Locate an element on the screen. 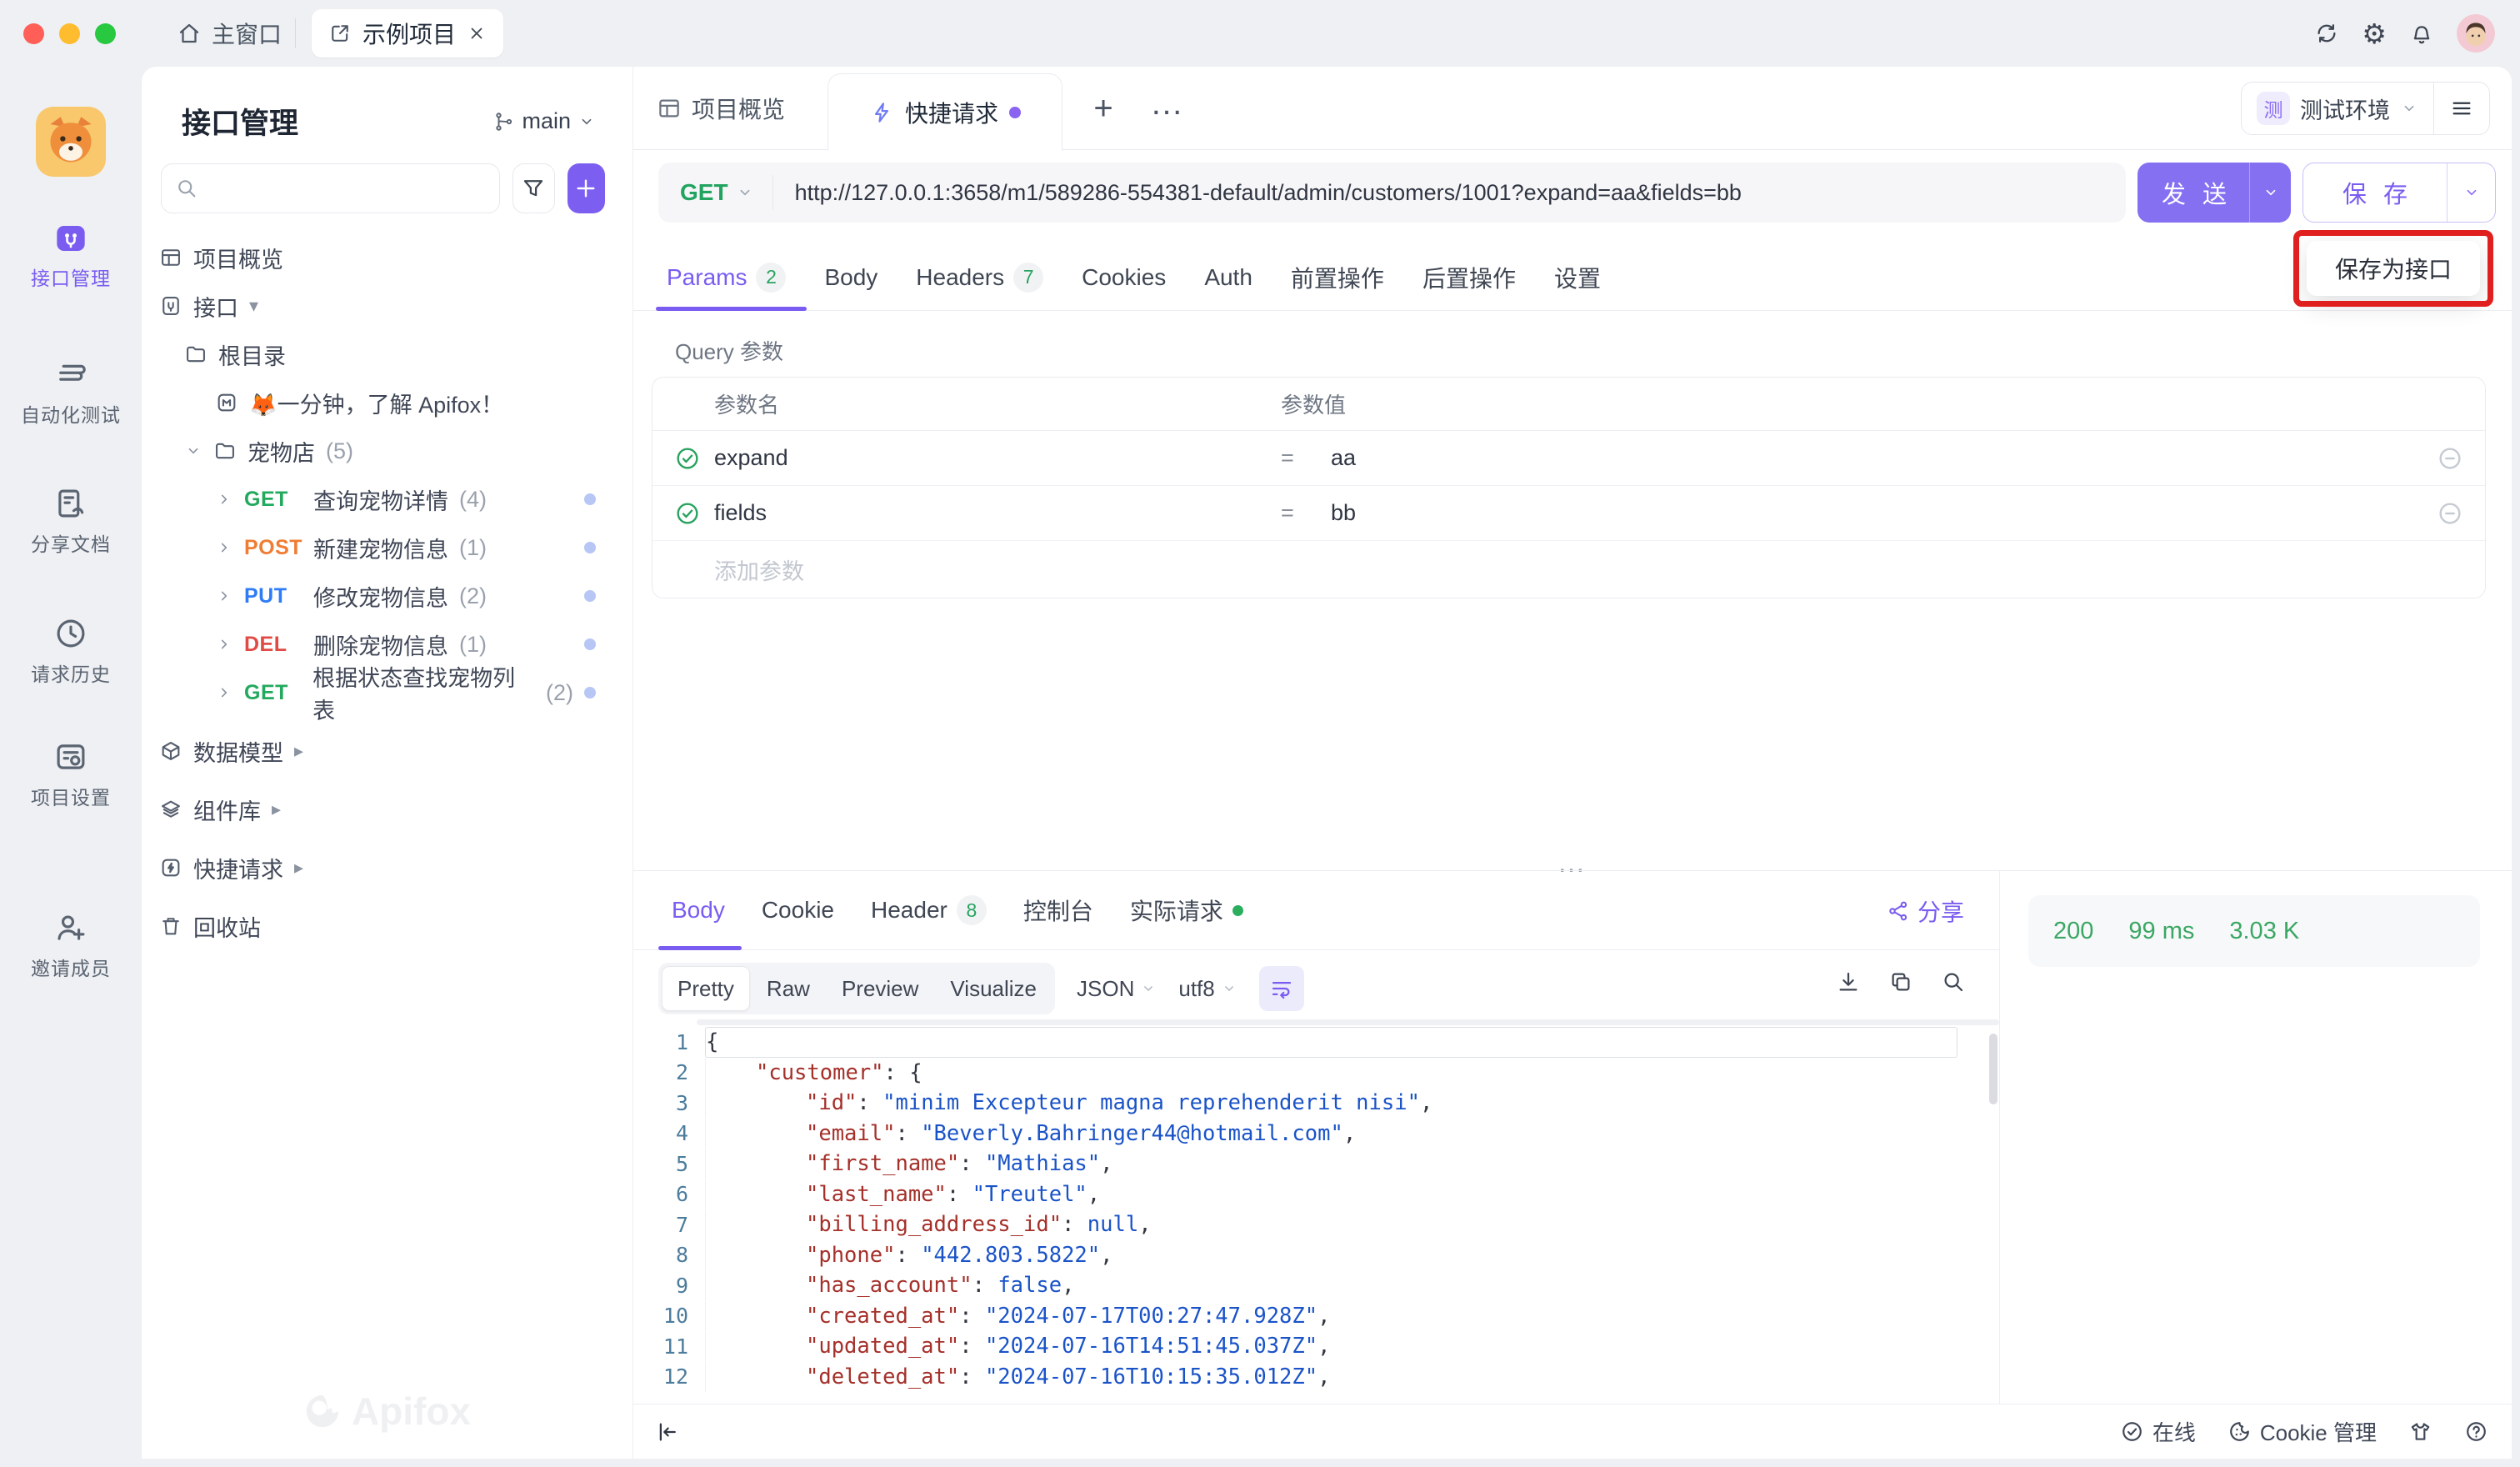 This screenshot has height=1467, width=2520. param-value-input: bb is located at coordinates (1880, 513).